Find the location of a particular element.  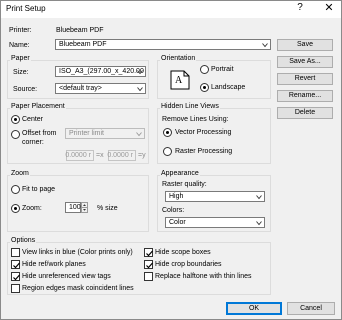

colors-dropdown: Color is located at coordinates (215, 222).